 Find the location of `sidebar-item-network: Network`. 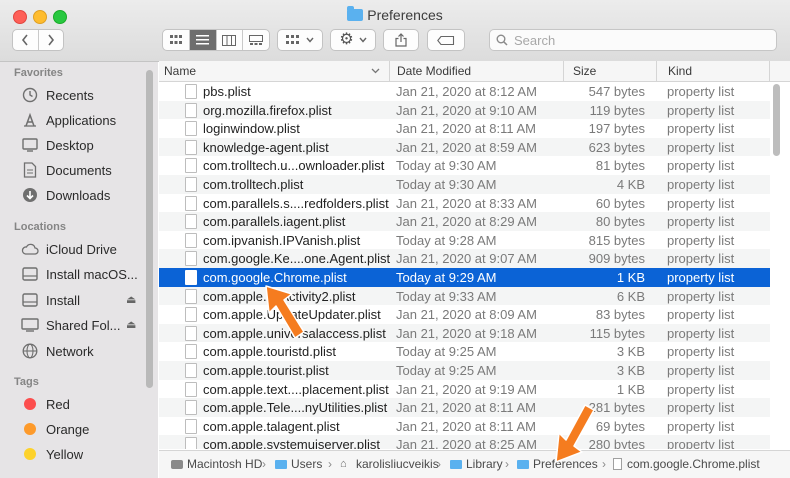

sidebar-item-network: Network is located at coordinates (79, 351).